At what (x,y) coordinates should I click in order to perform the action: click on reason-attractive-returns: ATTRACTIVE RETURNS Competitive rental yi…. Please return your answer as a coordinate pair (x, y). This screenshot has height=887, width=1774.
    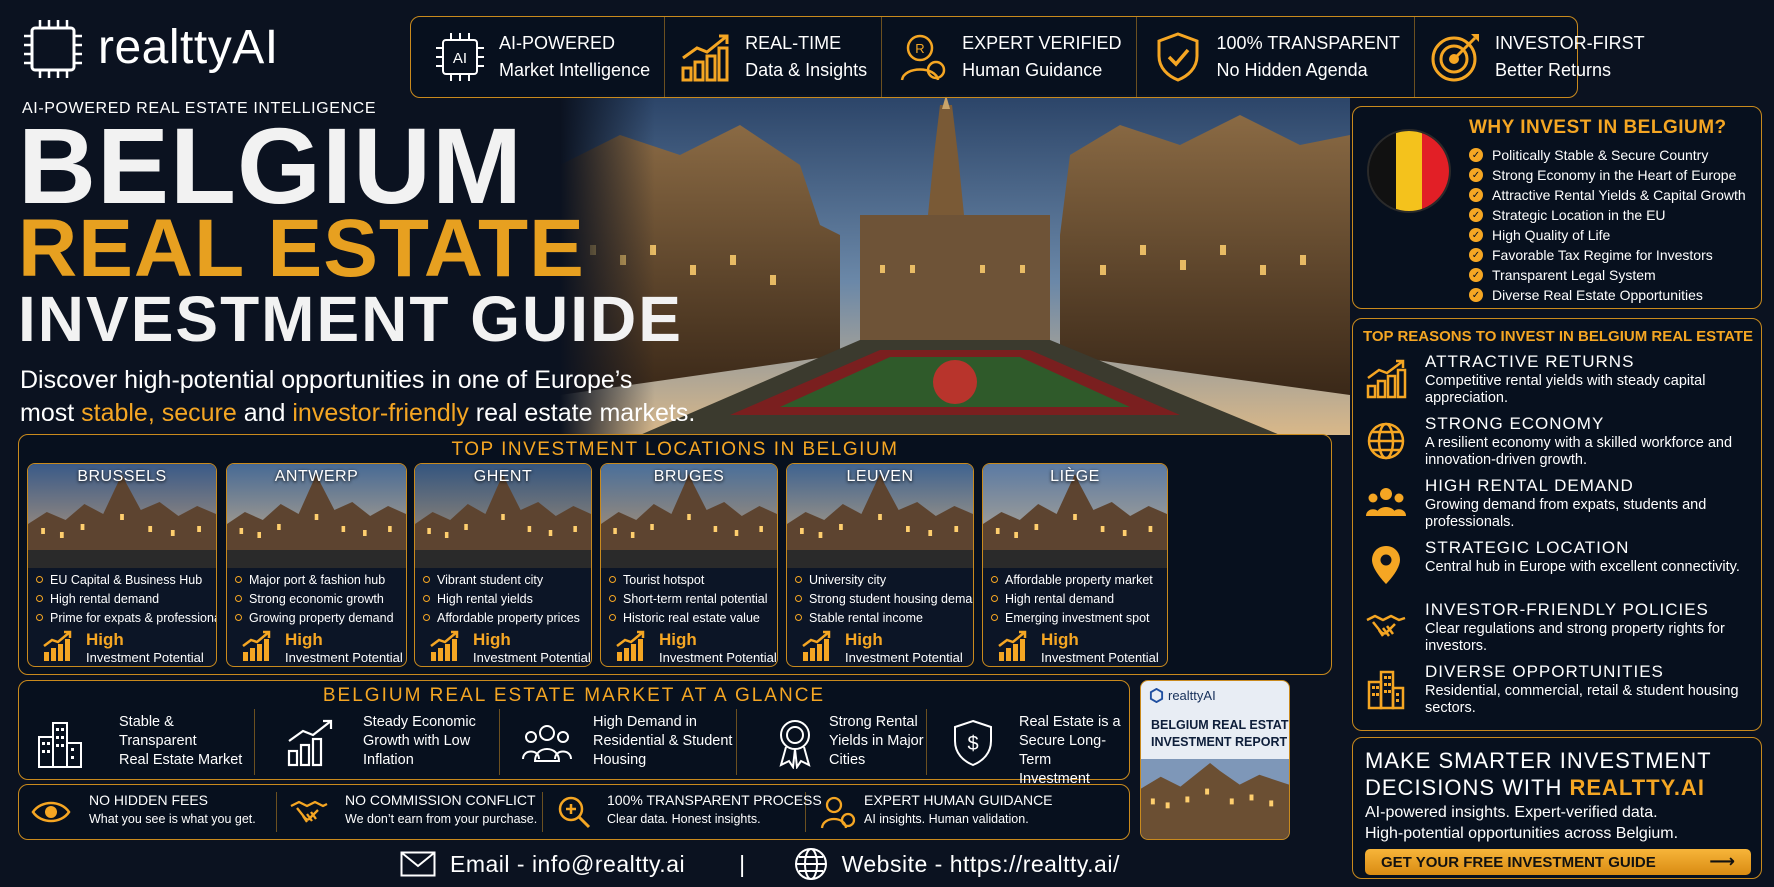
    Looking at the image, I should click on (1560, 382).